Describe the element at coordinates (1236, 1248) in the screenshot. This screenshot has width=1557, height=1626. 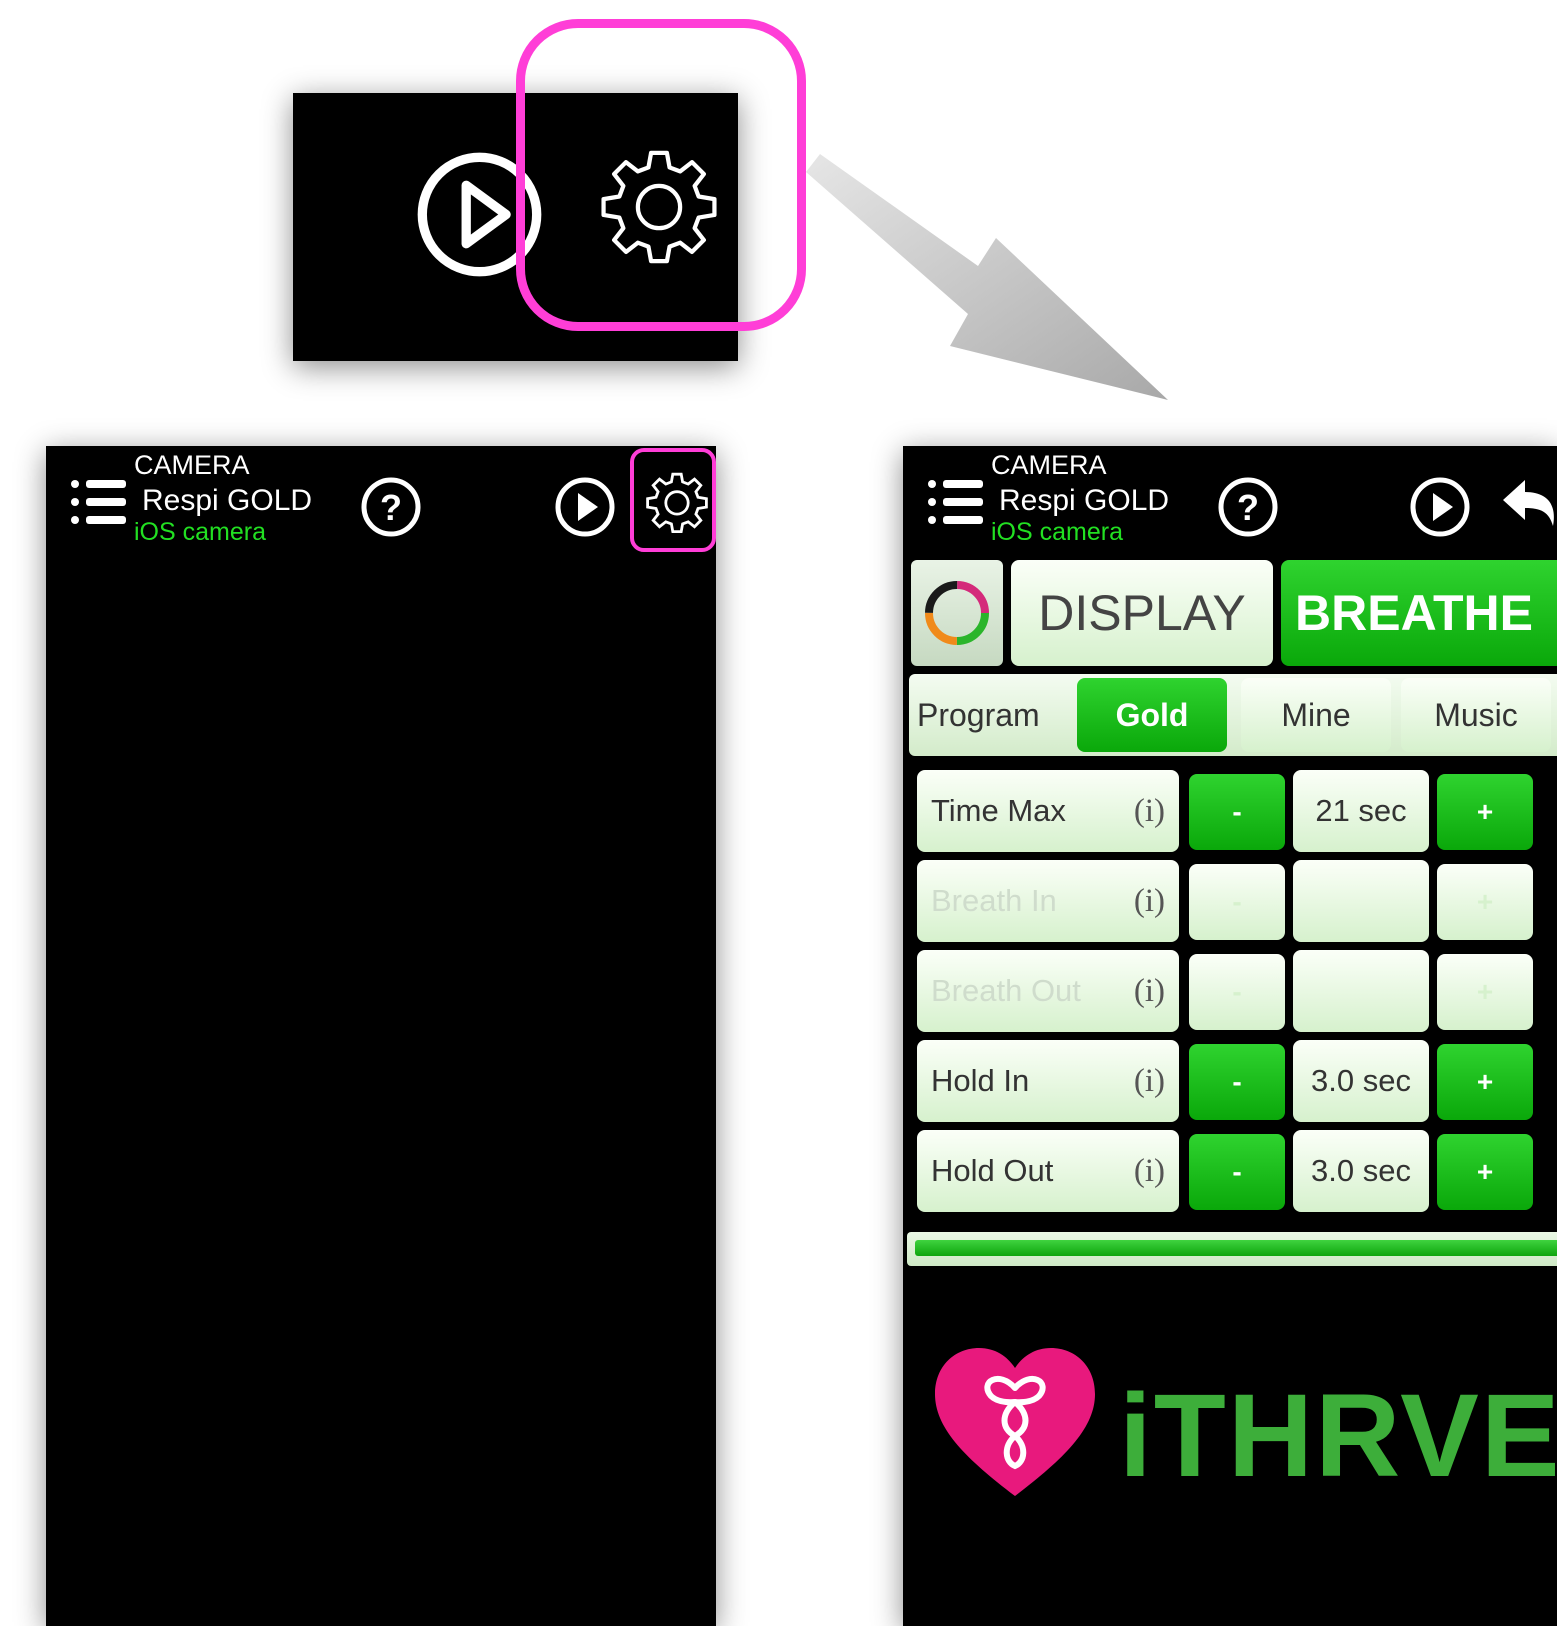
I see `progress-fill` at that location.